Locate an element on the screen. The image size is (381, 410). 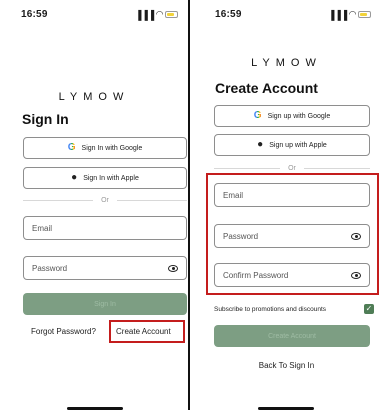
sign-up-apple-button: ● Sign up with Apple is located at coordinates (292, 145).